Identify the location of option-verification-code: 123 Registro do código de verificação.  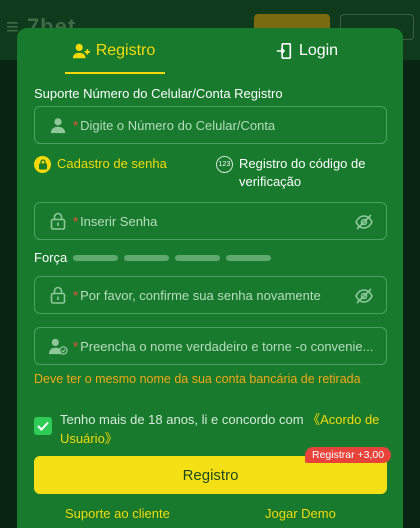
(301, 173).